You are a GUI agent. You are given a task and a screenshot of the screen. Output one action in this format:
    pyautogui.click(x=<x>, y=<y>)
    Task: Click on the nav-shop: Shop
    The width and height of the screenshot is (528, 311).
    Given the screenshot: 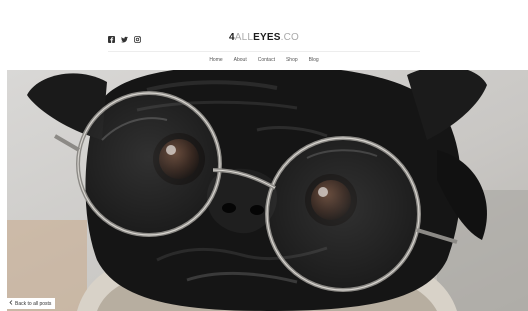 What is the action you would take?
    pyautogui.click(x=292, y=60)
    